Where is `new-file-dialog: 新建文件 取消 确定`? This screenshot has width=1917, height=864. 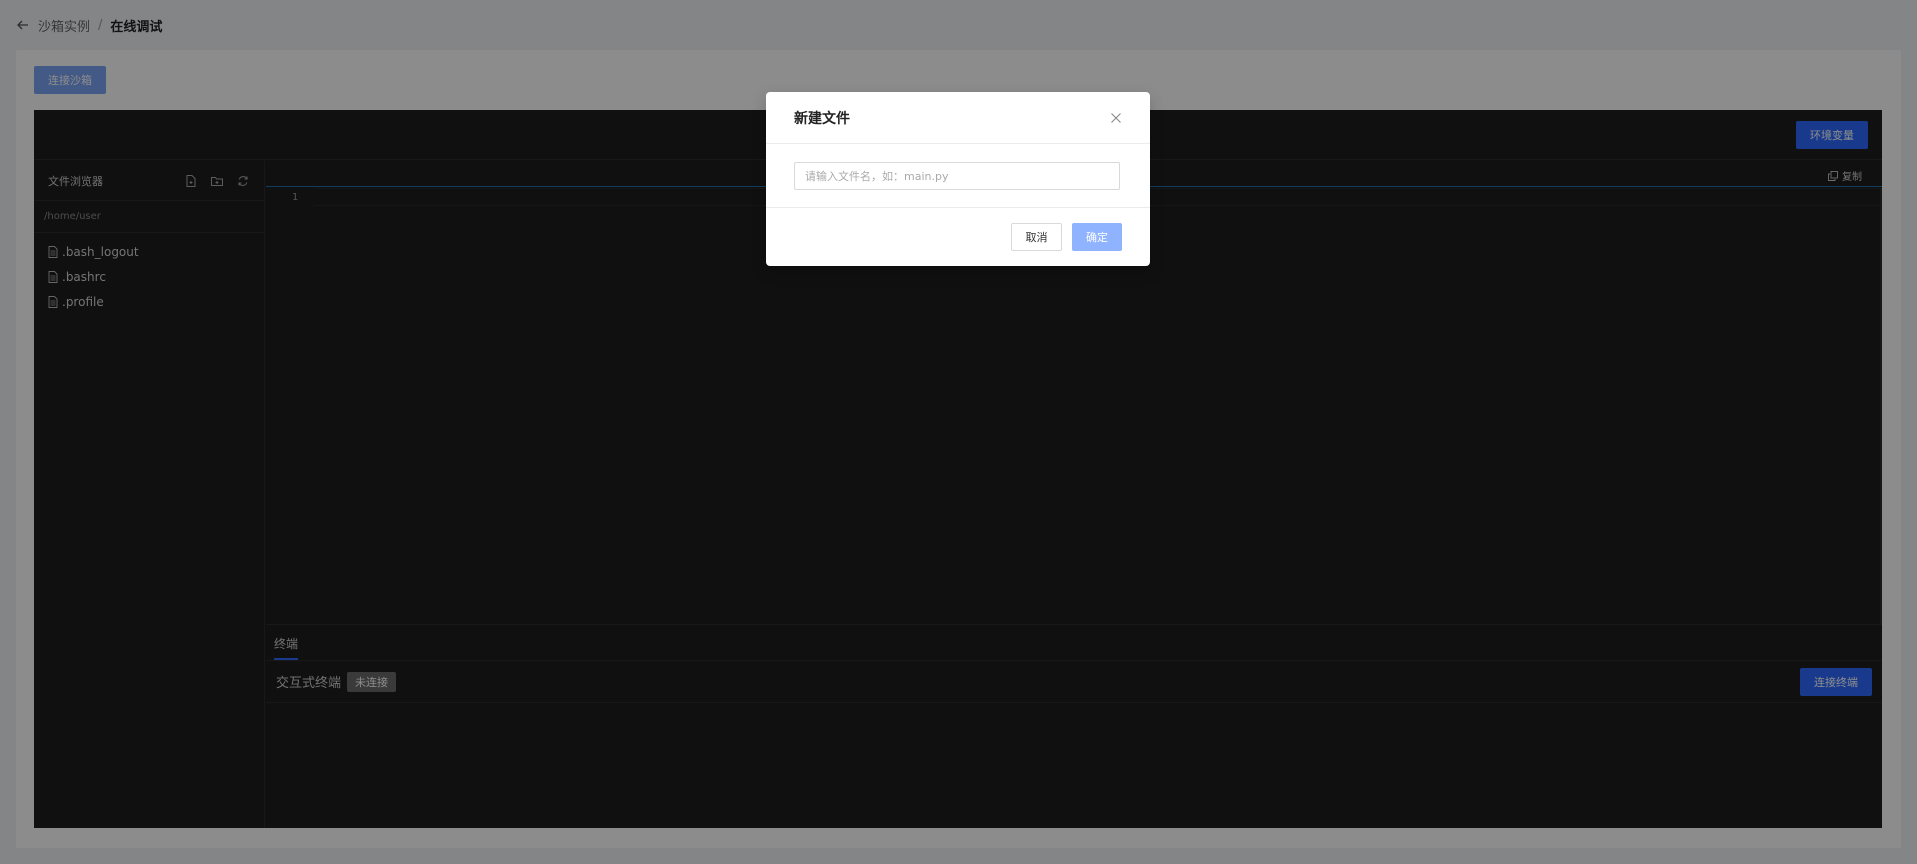 new-file-dialog: 新建文件 取消 确定 is located at coordinates (958, 179).